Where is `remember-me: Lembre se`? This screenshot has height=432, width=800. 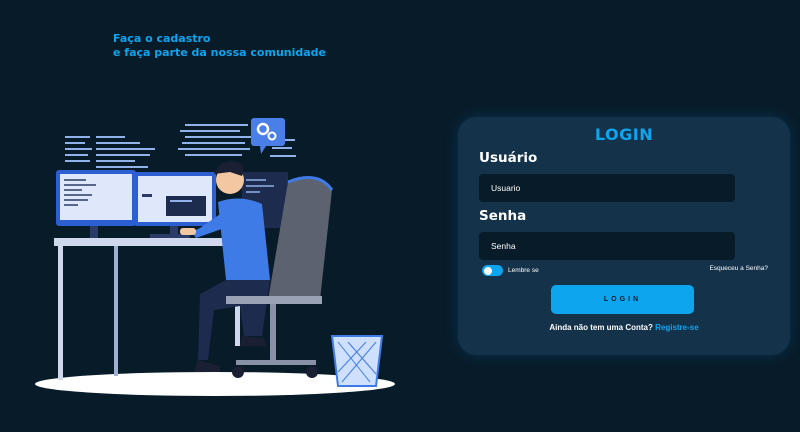 remember-me: Lembre se is located at coordinates (510, 270).